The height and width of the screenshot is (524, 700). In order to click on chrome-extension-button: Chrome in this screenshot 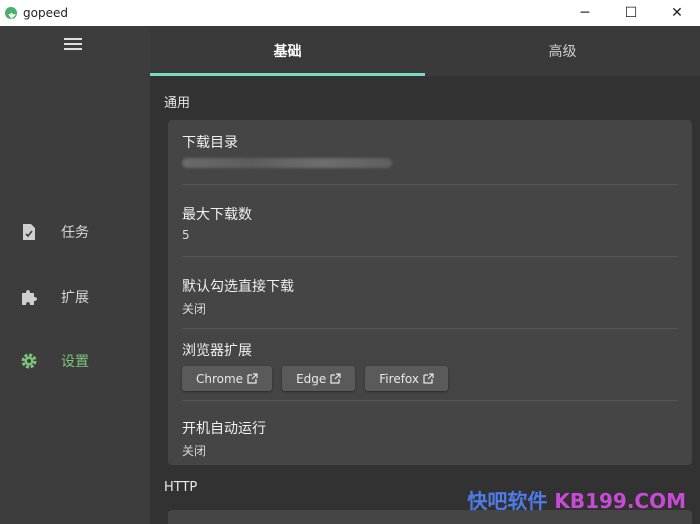, I will do `click(227, 378)`.